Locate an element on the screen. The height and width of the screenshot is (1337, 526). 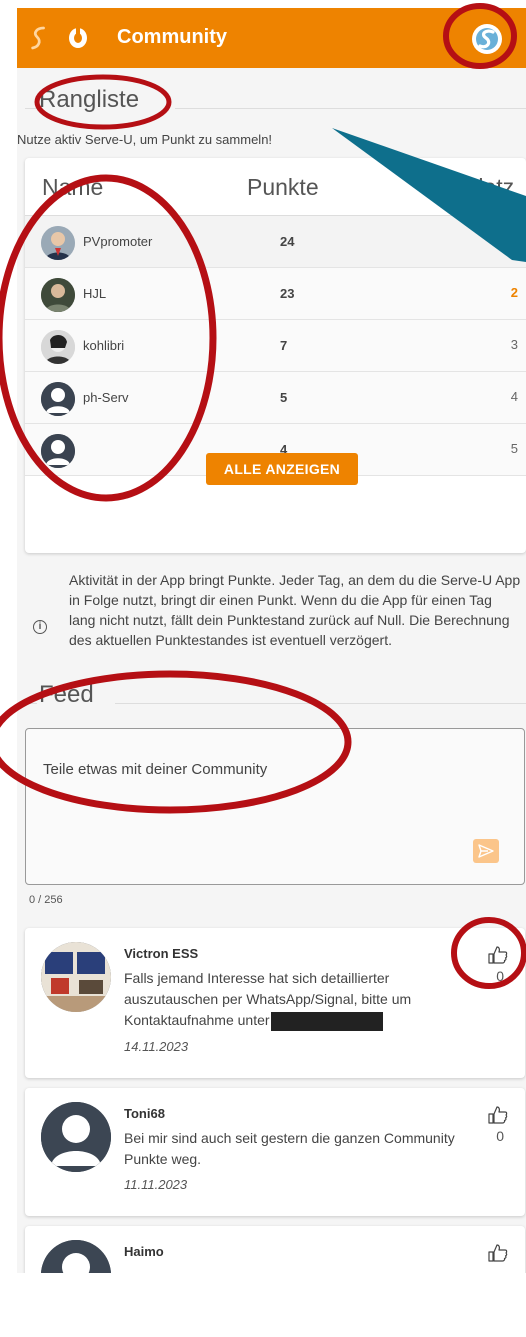
leaderboard-username: PVpromoter is located at coordinates (118, 241).